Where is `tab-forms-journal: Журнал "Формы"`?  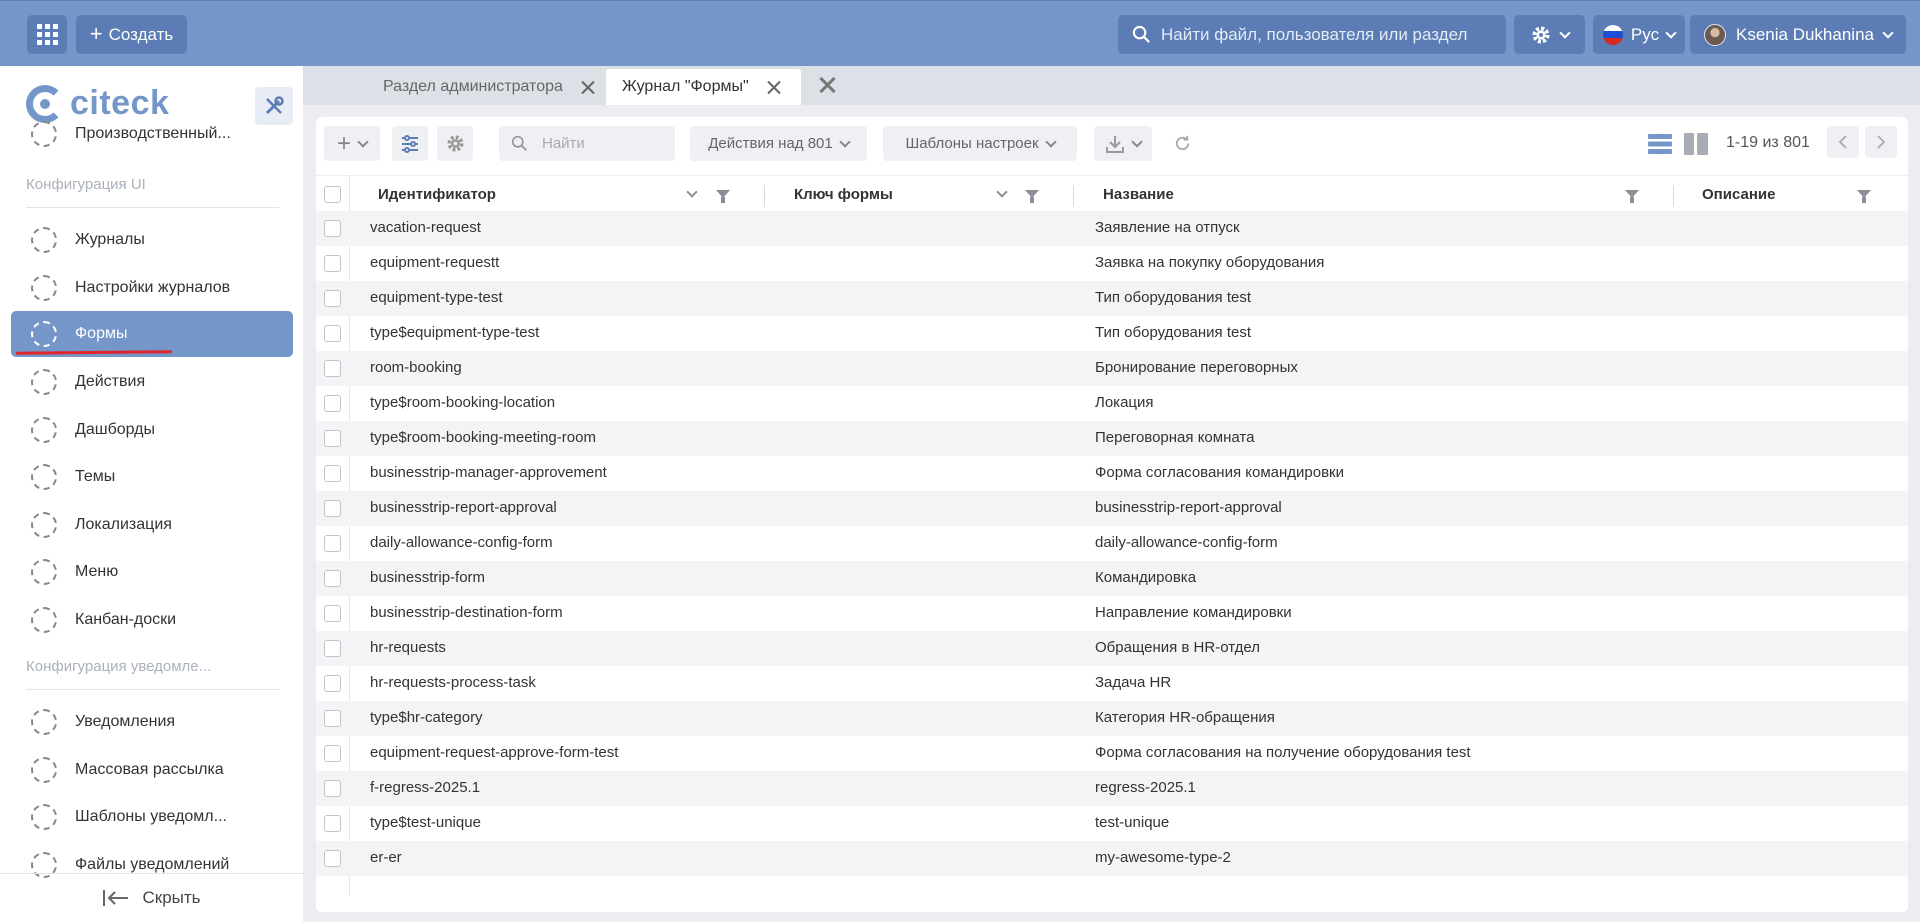 tab-forms-journal: Журнал "Формы" is located at coordinates (703, 87).